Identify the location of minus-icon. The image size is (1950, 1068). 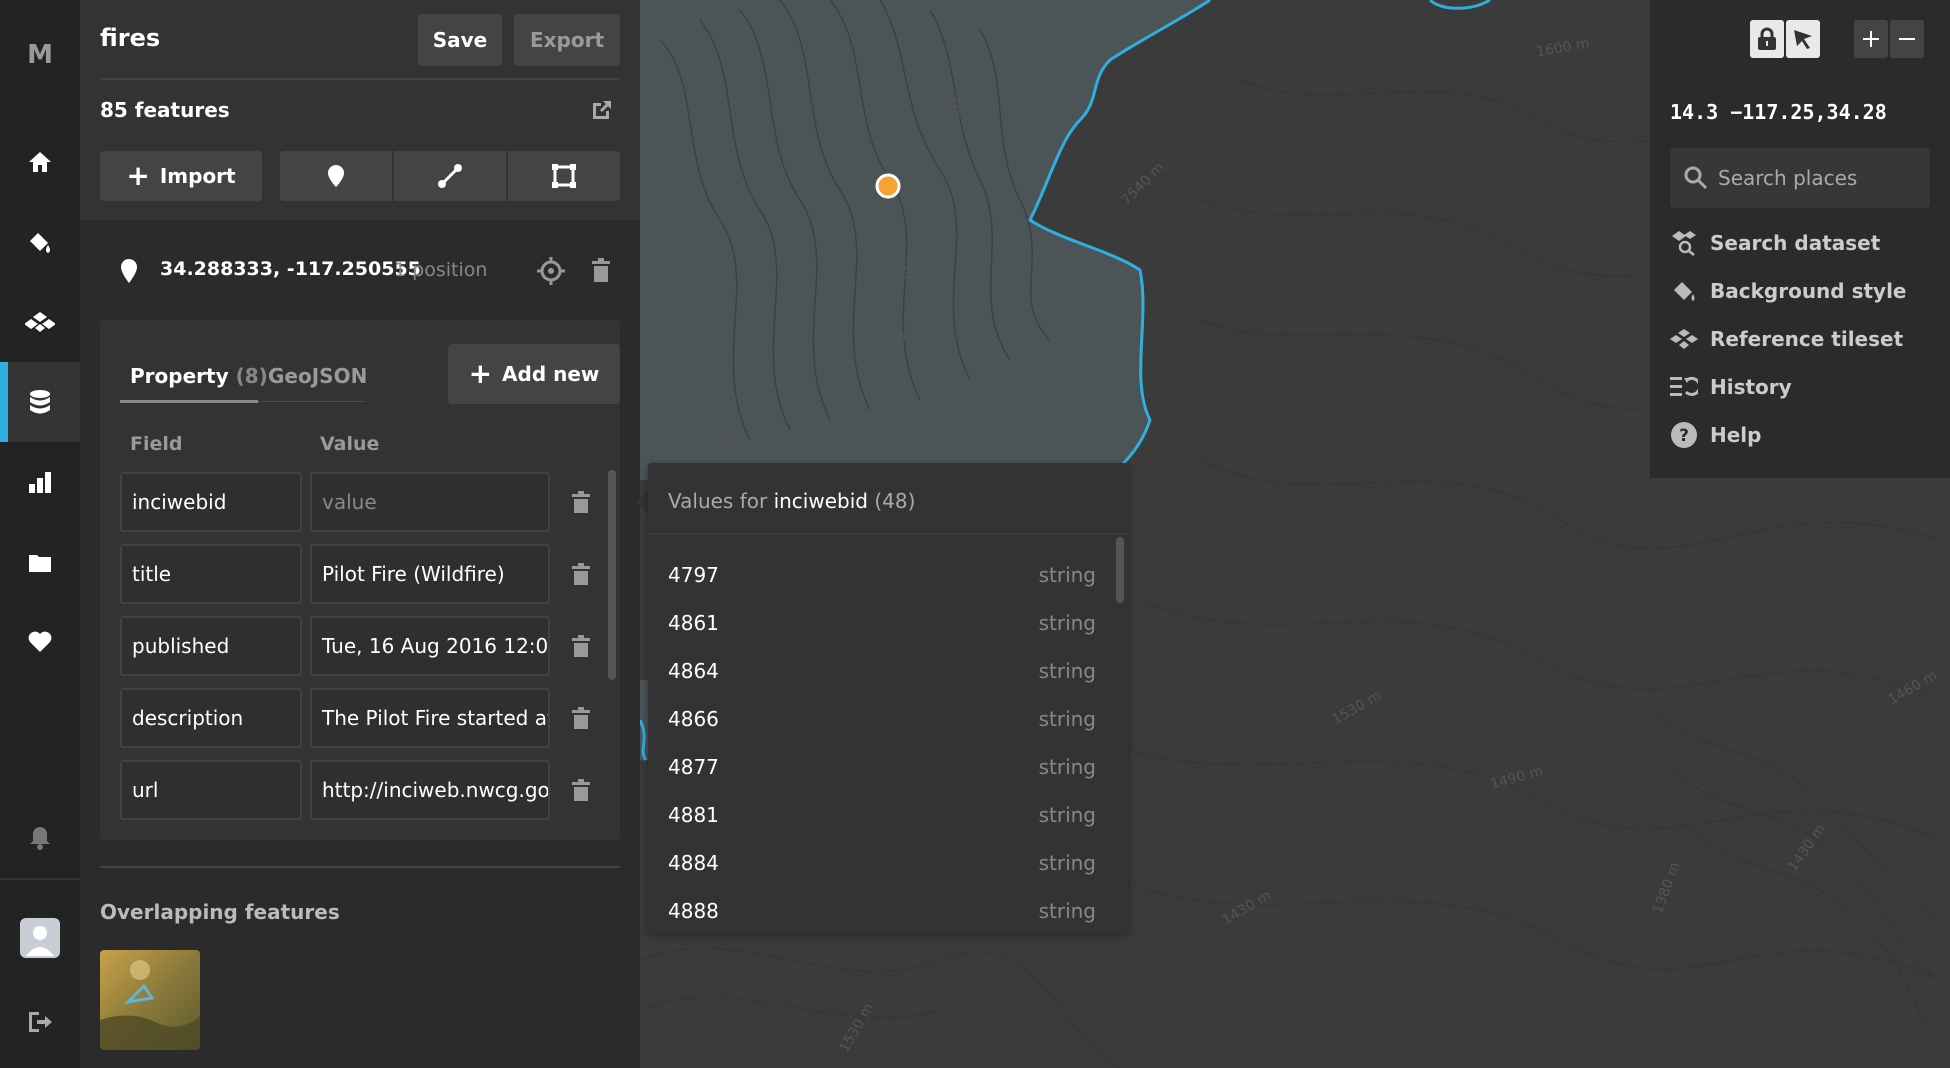
(1907, 39).